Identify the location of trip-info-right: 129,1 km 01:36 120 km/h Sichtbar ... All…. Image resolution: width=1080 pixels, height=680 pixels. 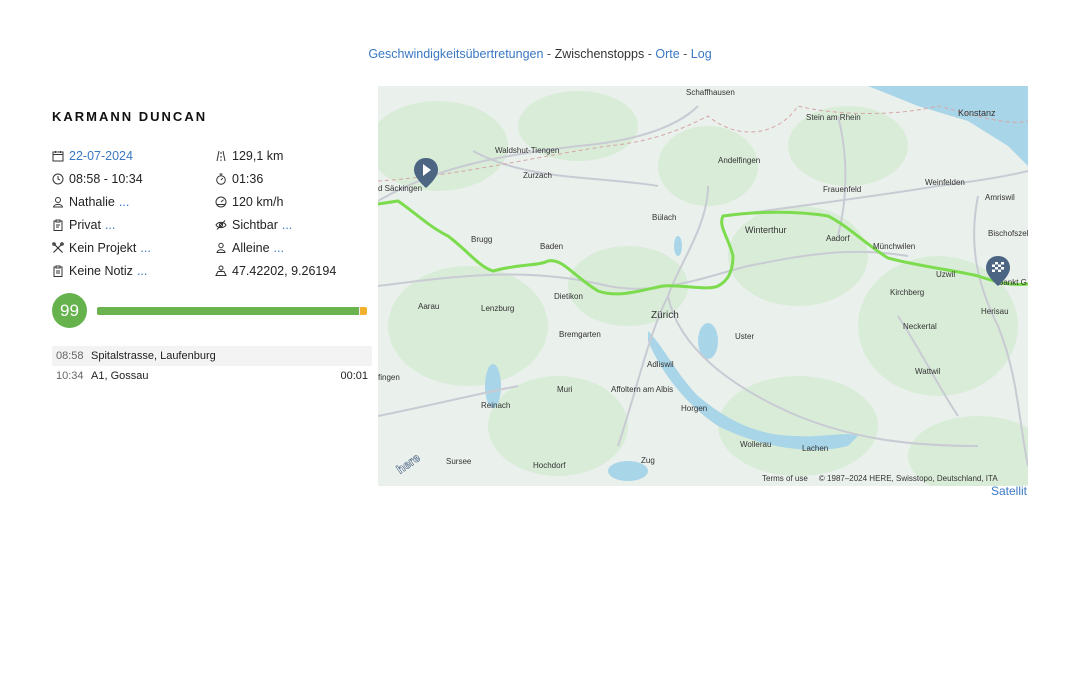
(275, 213).